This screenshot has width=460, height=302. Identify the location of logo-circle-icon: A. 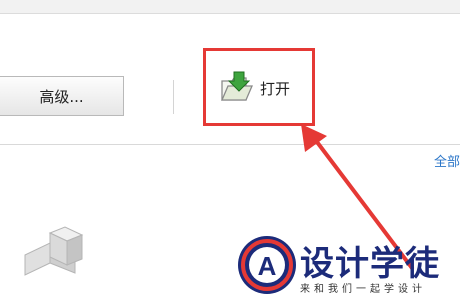
(267, 265).